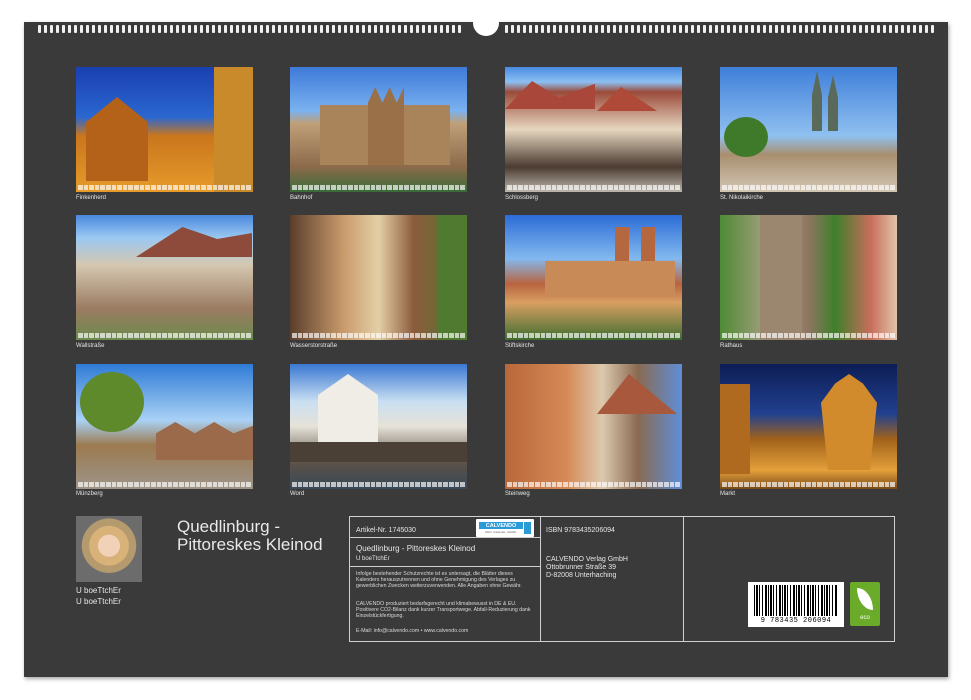  I want to click on wire-binding-right, so click(721, 29).